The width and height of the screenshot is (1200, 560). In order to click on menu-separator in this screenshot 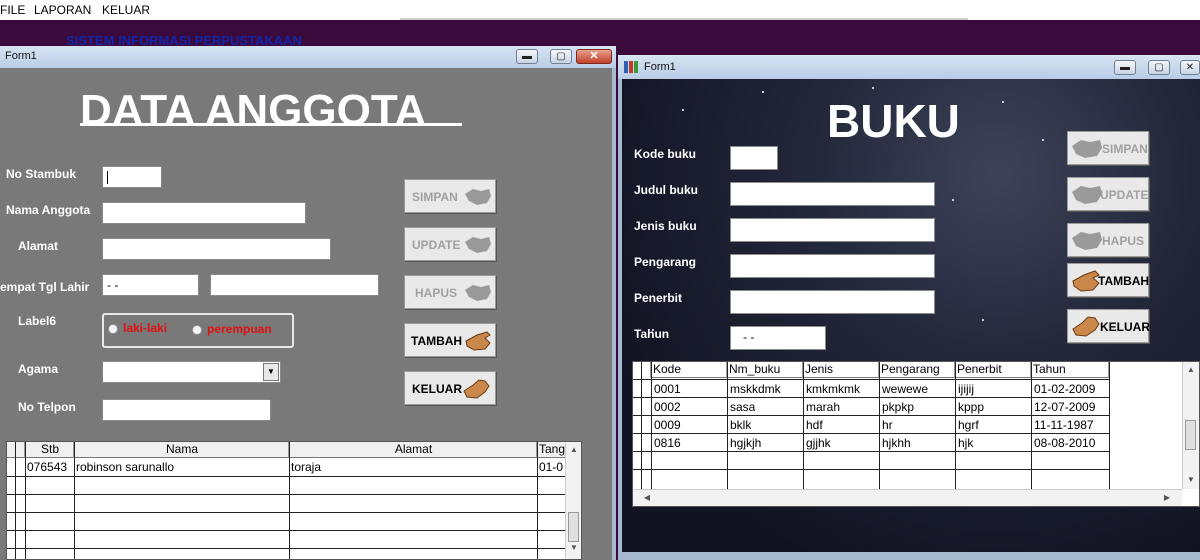, I will do `click(684, 19)`.